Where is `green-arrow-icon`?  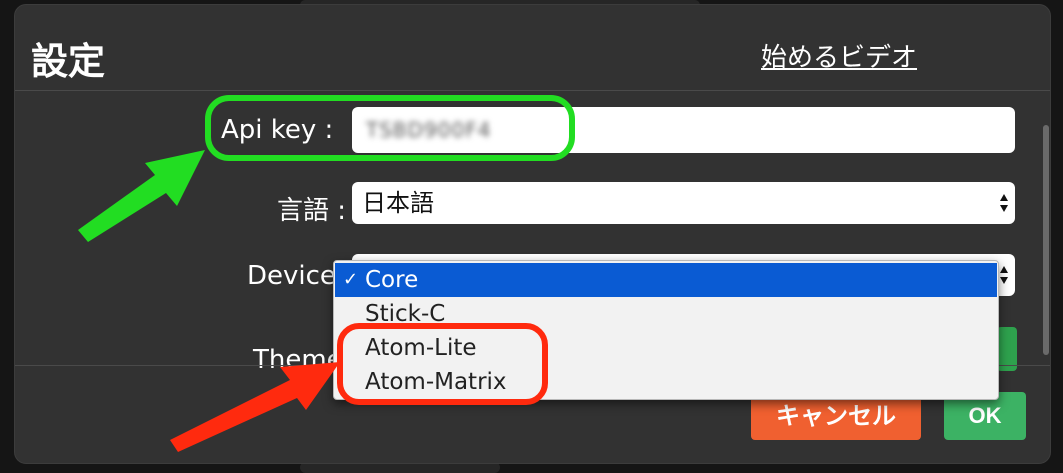
green-arrow-icon is located at coordinates (141, 196).